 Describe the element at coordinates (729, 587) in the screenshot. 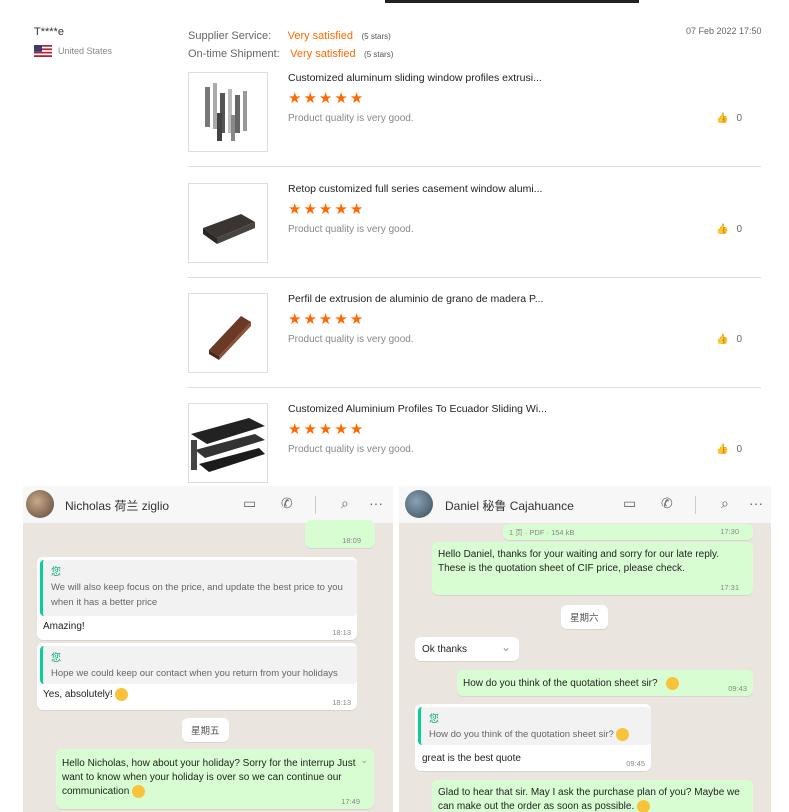

I see `message-time: 17:31` at that location.